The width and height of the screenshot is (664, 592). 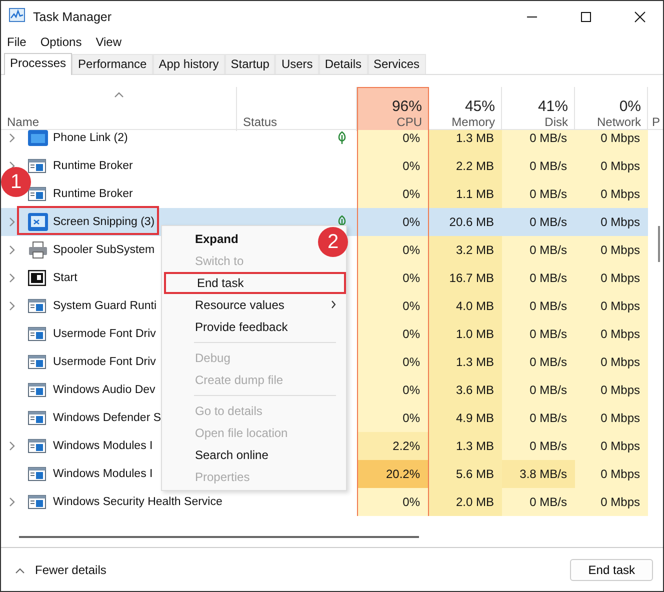 I want to click on phone-link-icon, so click(x=38, y=138).